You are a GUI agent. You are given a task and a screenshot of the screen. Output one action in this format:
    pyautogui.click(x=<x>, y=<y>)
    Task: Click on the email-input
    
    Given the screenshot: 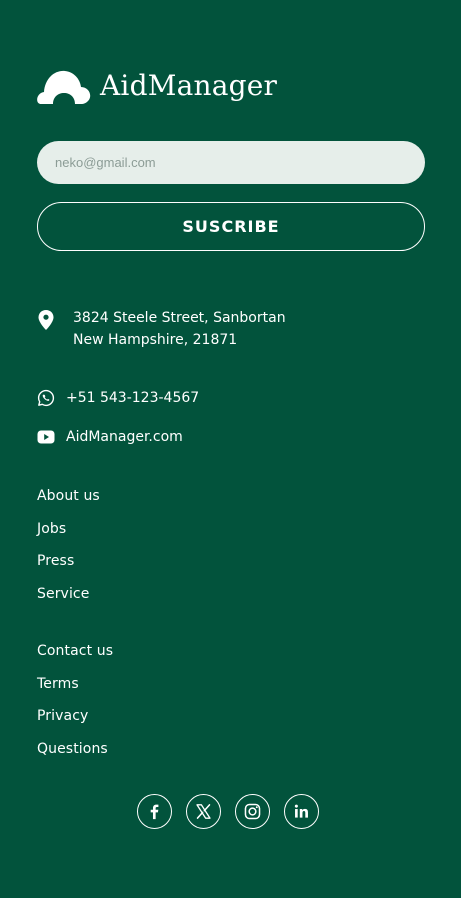 What is the action you would take?
    pyautogui.click(x=231, y=162)
    